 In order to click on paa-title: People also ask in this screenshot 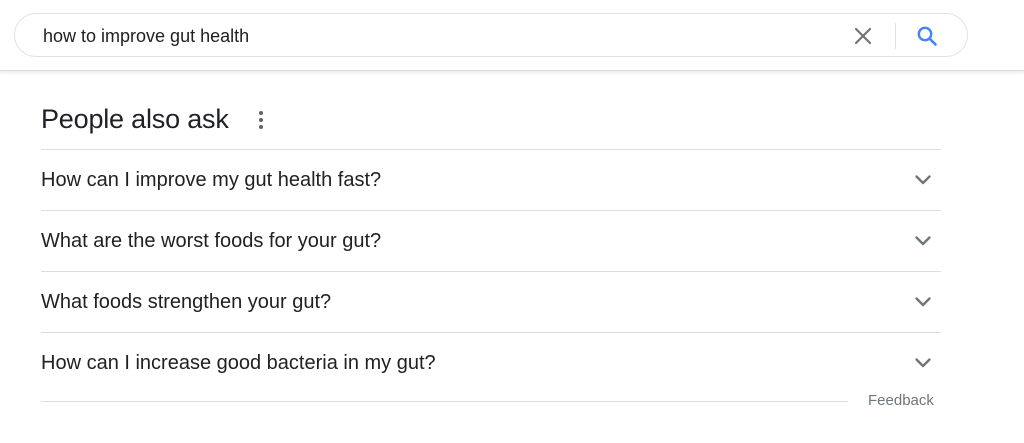, I will do `click(135, 119)`.